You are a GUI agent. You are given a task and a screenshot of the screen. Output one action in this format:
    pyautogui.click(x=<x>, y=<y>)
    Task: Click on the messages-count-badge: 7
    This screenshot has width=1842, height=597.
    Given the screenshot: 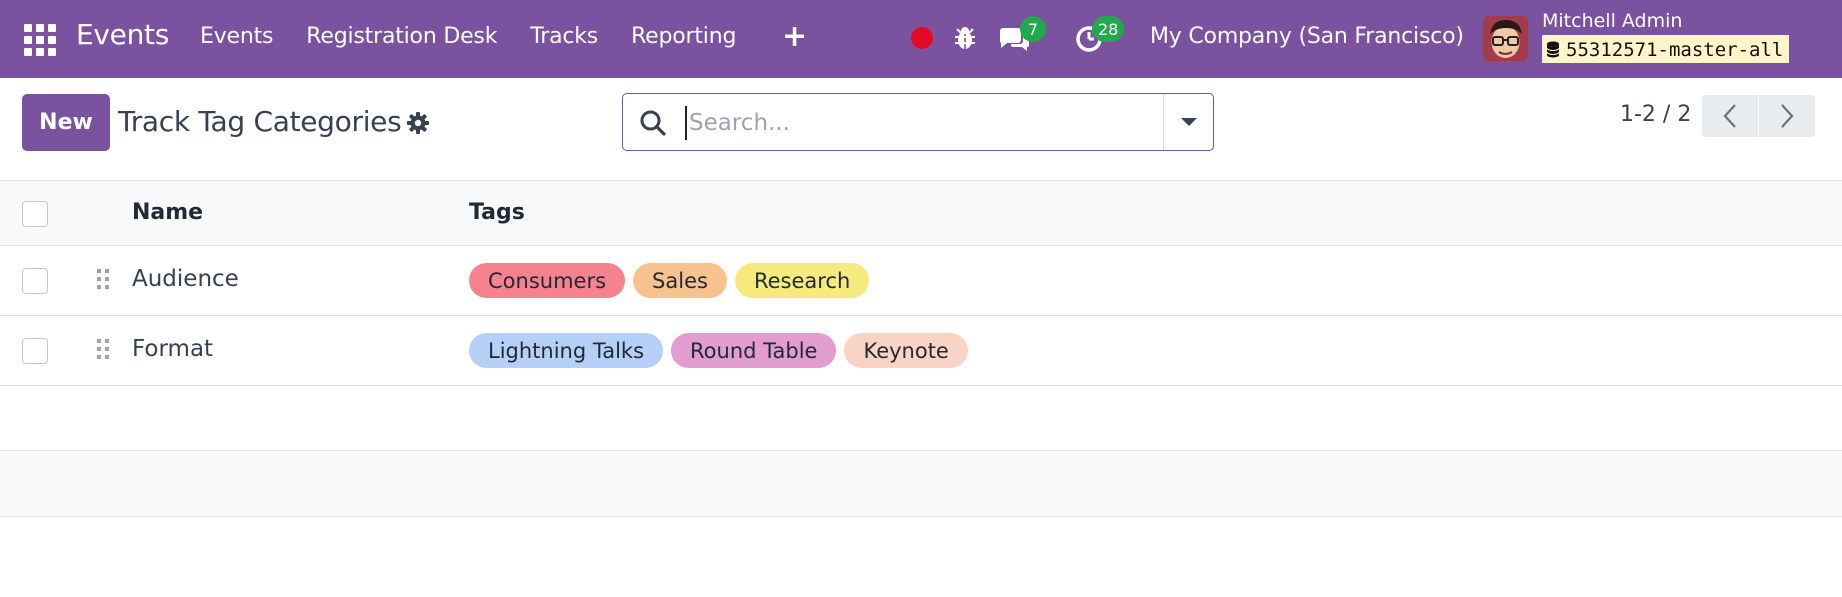 What is the action you would take?
    pyautogui.click(x=1033, y=29)
    